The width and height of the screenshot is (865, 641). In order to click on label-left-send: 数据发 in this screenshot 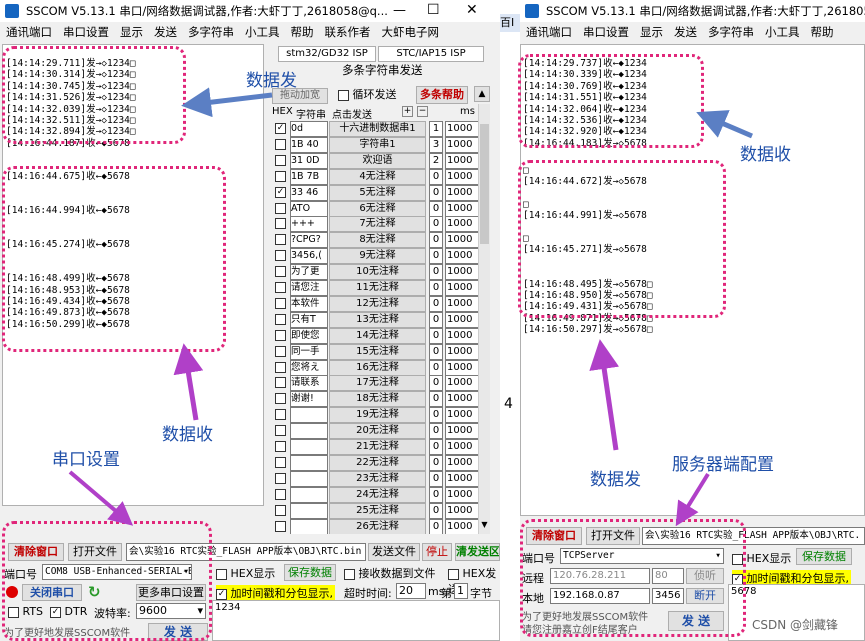, I will do `click(271, 81)`.